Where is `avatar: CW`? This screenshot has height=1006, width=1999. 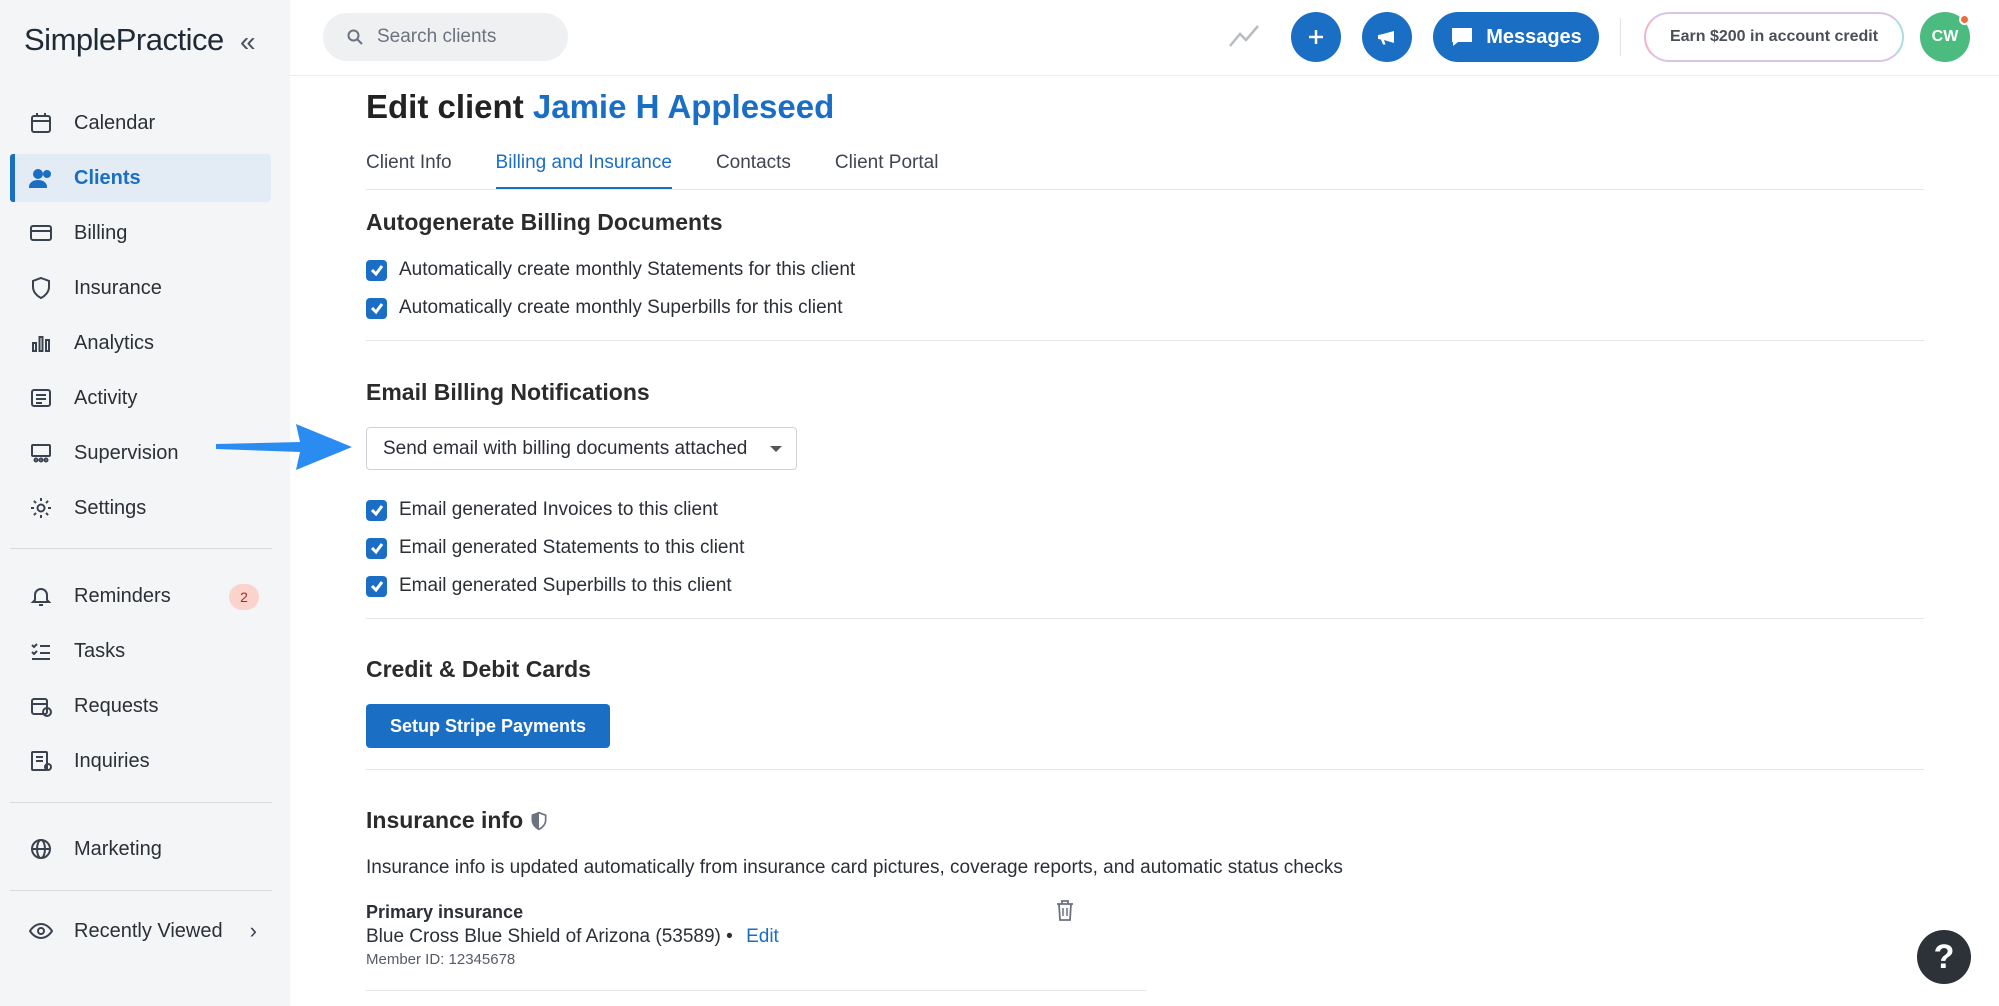
avatar: CW is located at coordinates (1945, 37).